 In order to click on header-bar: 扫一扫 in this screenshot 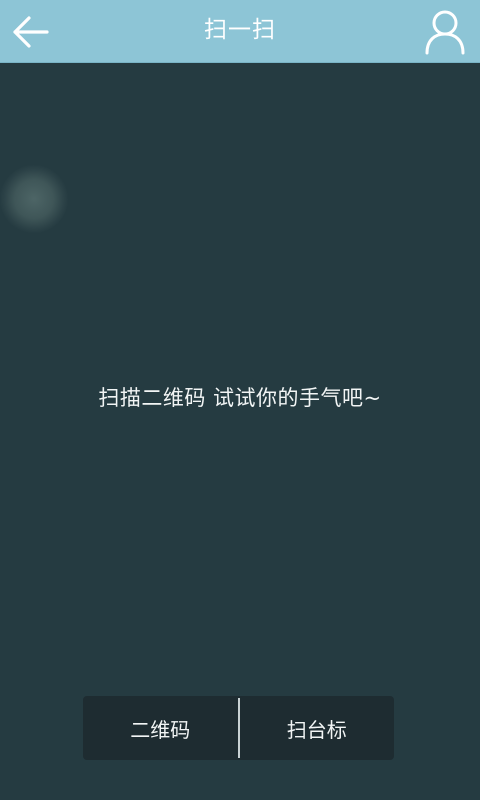, I will do `click(240, 31)`.